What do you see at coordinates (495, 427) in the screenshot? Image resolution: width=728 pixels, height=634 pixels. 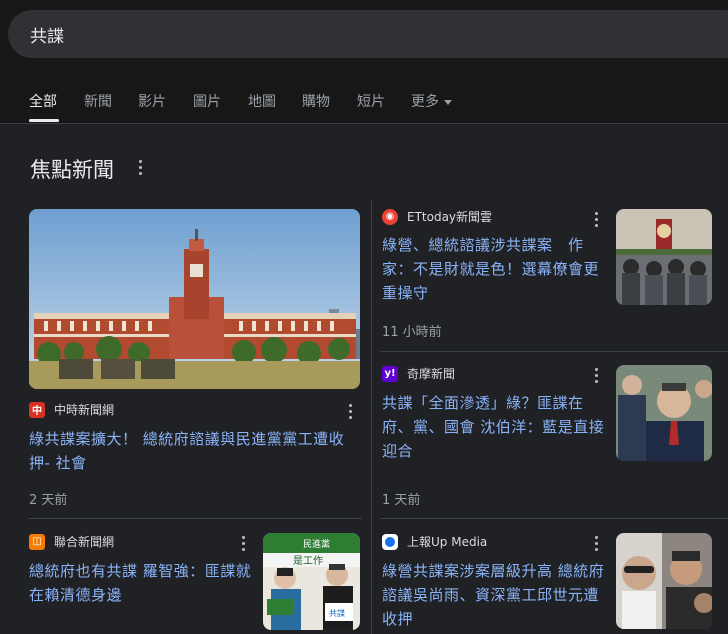 I see `story-headline: 共諜「全面滲透」綠？匪諜在府、黨、國會 沈伯洋：藍是直接迎合` at bounding box center [495, 427].